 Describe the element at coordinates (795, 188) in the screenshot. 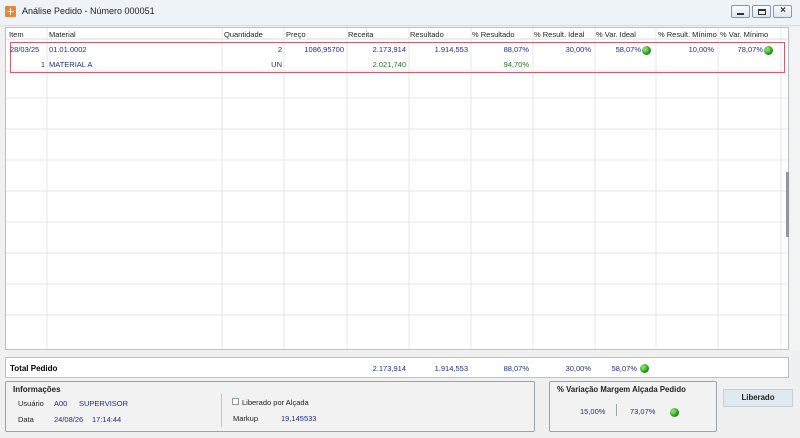

I see `vertical-scrollbar` at that location.